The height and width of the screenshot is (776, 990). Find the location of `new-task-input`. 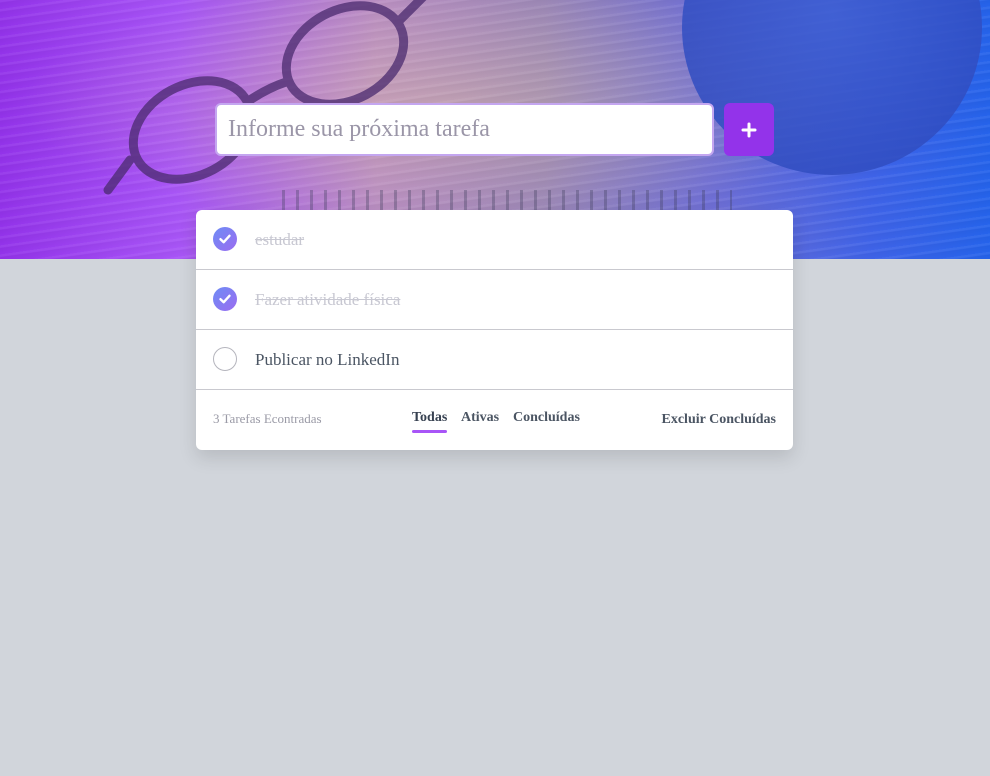

new-task-input is located at coordinates (464, 129).